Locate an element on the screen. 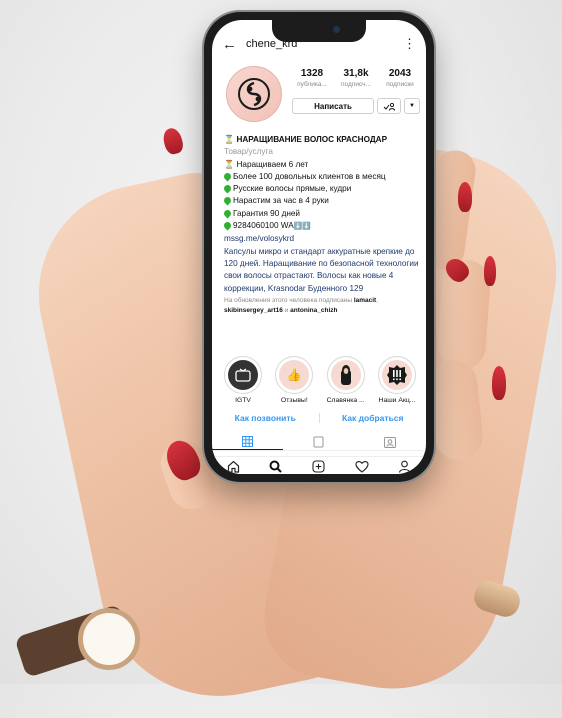 Image resolution: width=562 pixels, height=718 pixels. alert-badge-icon is located at coordinates (396, 375).